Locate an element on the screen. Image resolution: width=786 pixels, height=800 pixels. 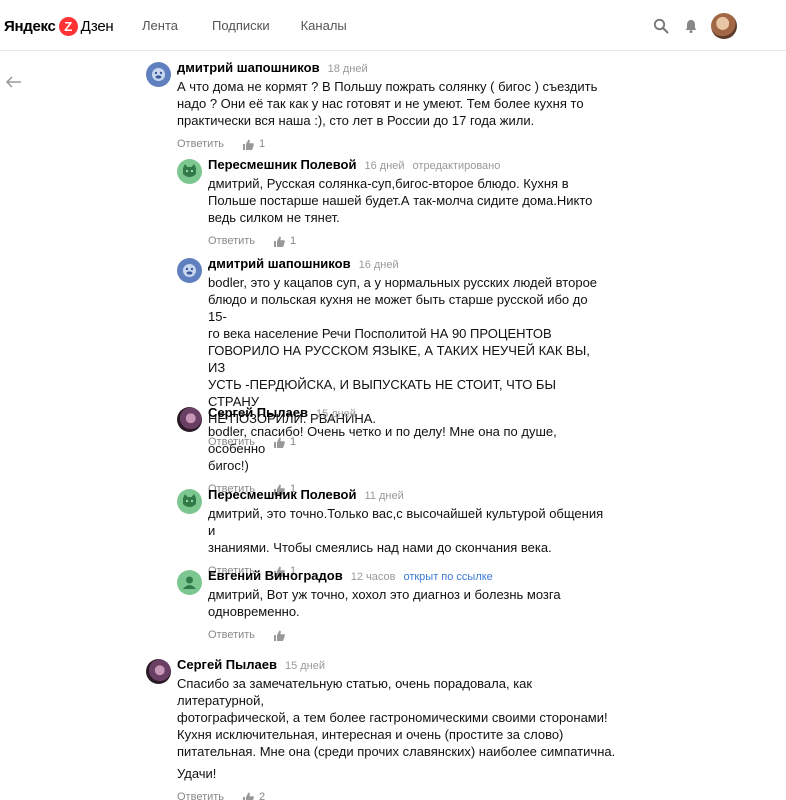
like-count: 2 is located at coordinates (262, 795).